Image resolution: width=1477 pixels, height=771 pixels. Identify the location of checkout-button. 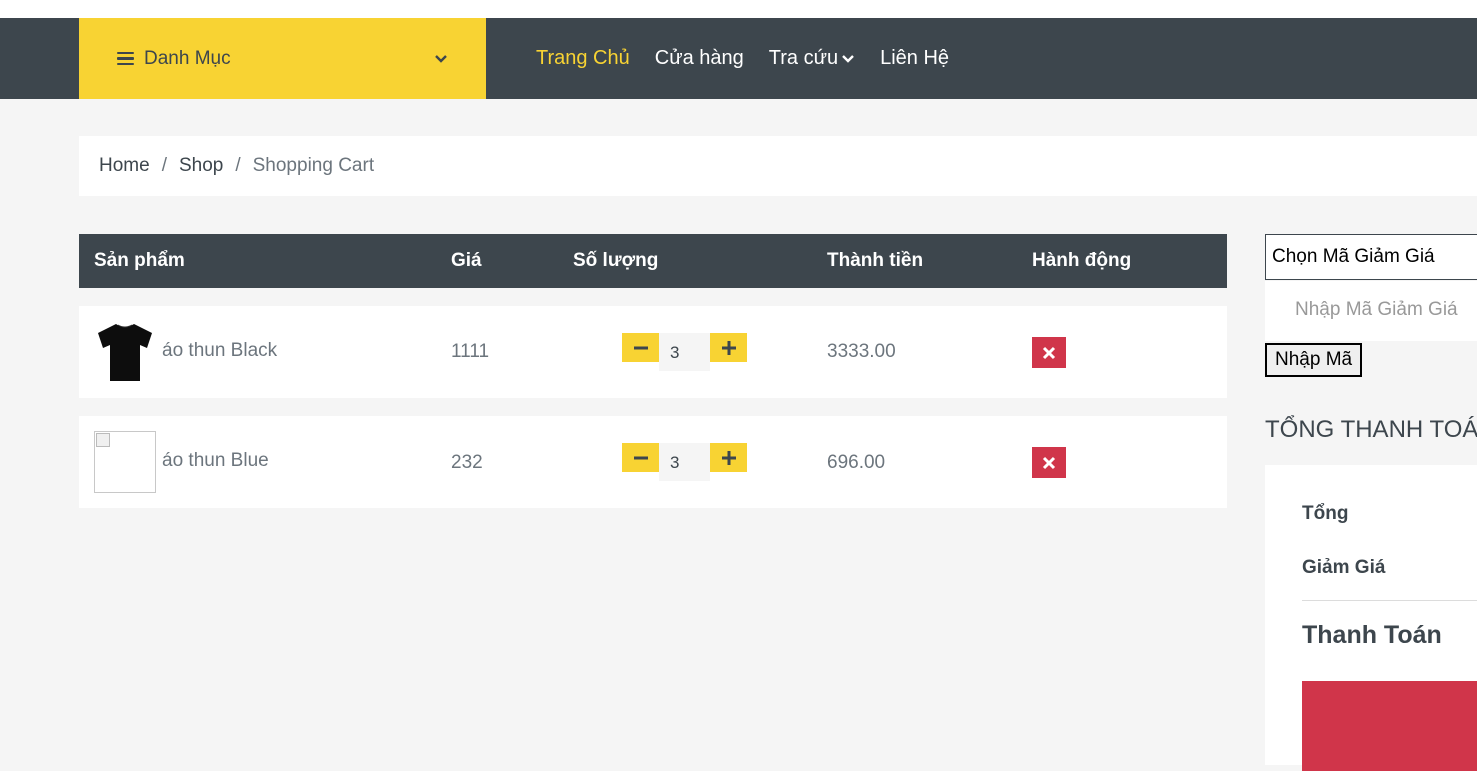
(1389, 726).